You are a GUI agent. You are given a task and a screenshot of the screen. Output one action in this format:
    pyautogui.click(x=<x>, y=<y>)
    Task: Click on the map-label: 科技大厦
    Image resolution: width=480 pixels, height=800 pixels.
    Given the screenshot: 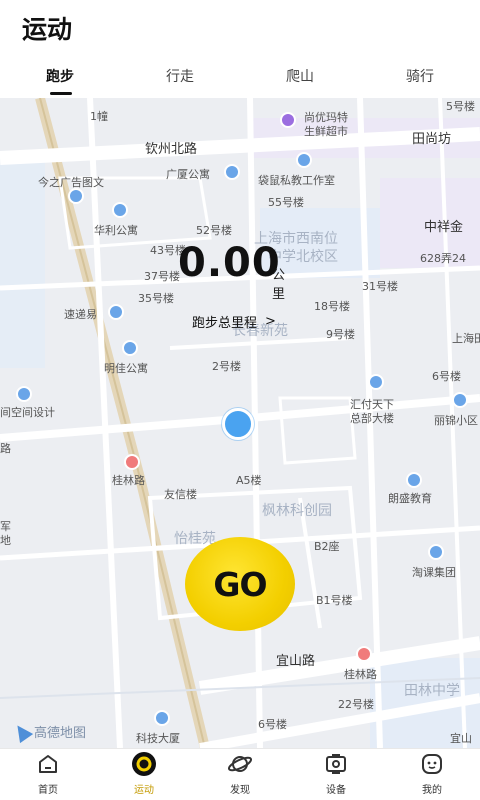 What is the action you would take?
    pyautogui.click(x=158, y=738)
    